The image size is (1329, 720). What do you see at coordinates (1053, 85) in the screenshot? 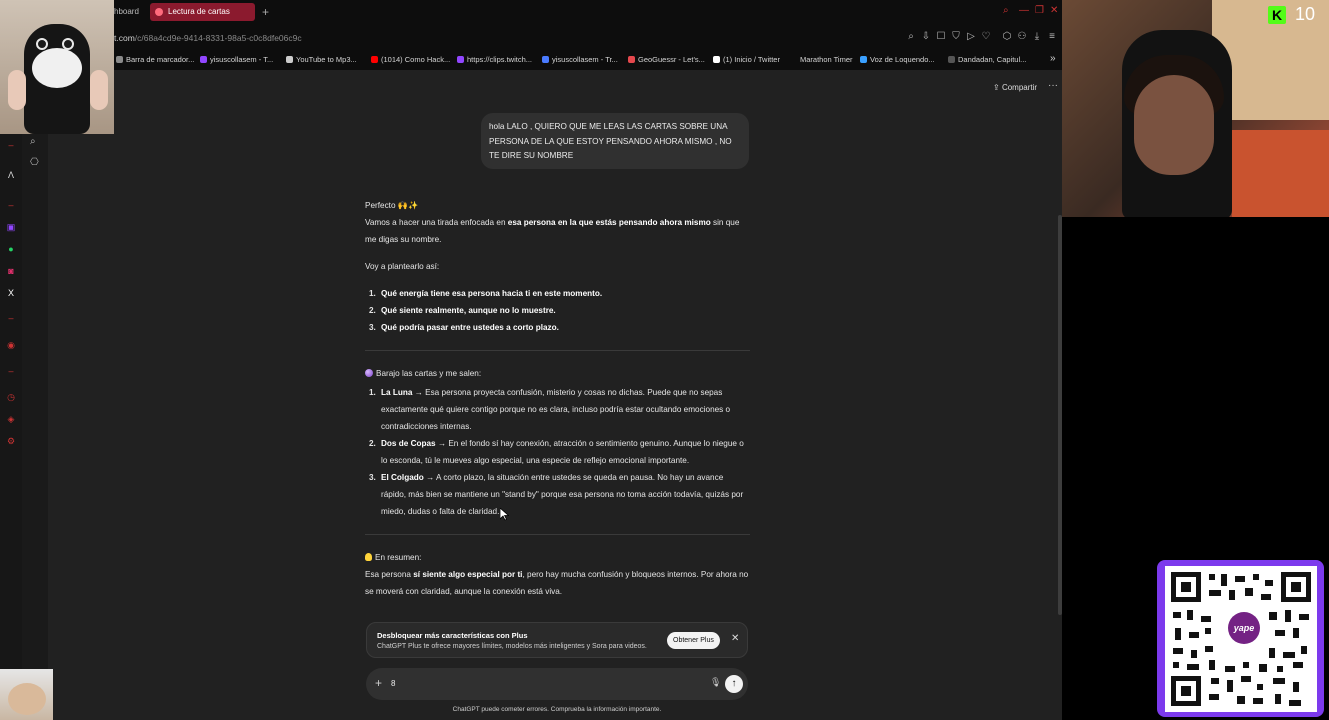
I see `more-options-icon: ···` at bounding box center [1053, 85].